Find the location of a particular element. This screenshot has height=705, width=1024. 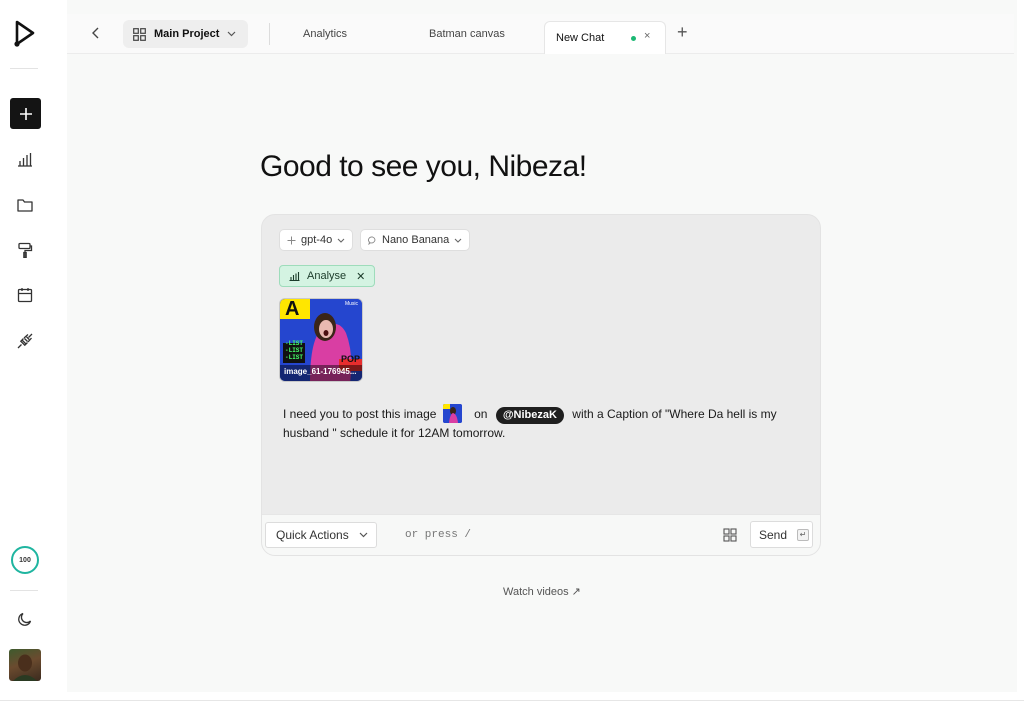

tab-close-icon: × is located at coordinates (647, 36).